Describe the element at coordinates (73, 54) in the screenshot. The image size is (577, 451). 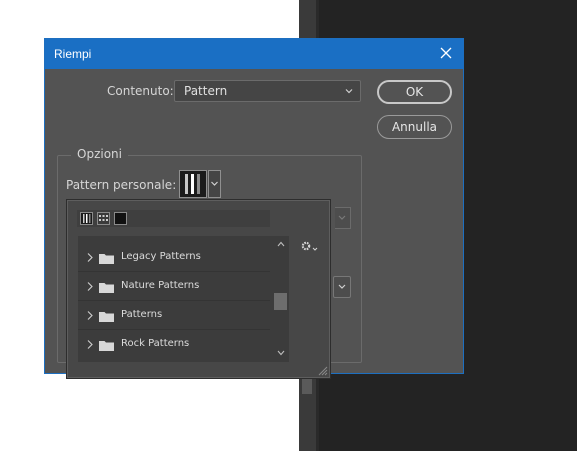
I see `dialog-title: Riempi` at that location.